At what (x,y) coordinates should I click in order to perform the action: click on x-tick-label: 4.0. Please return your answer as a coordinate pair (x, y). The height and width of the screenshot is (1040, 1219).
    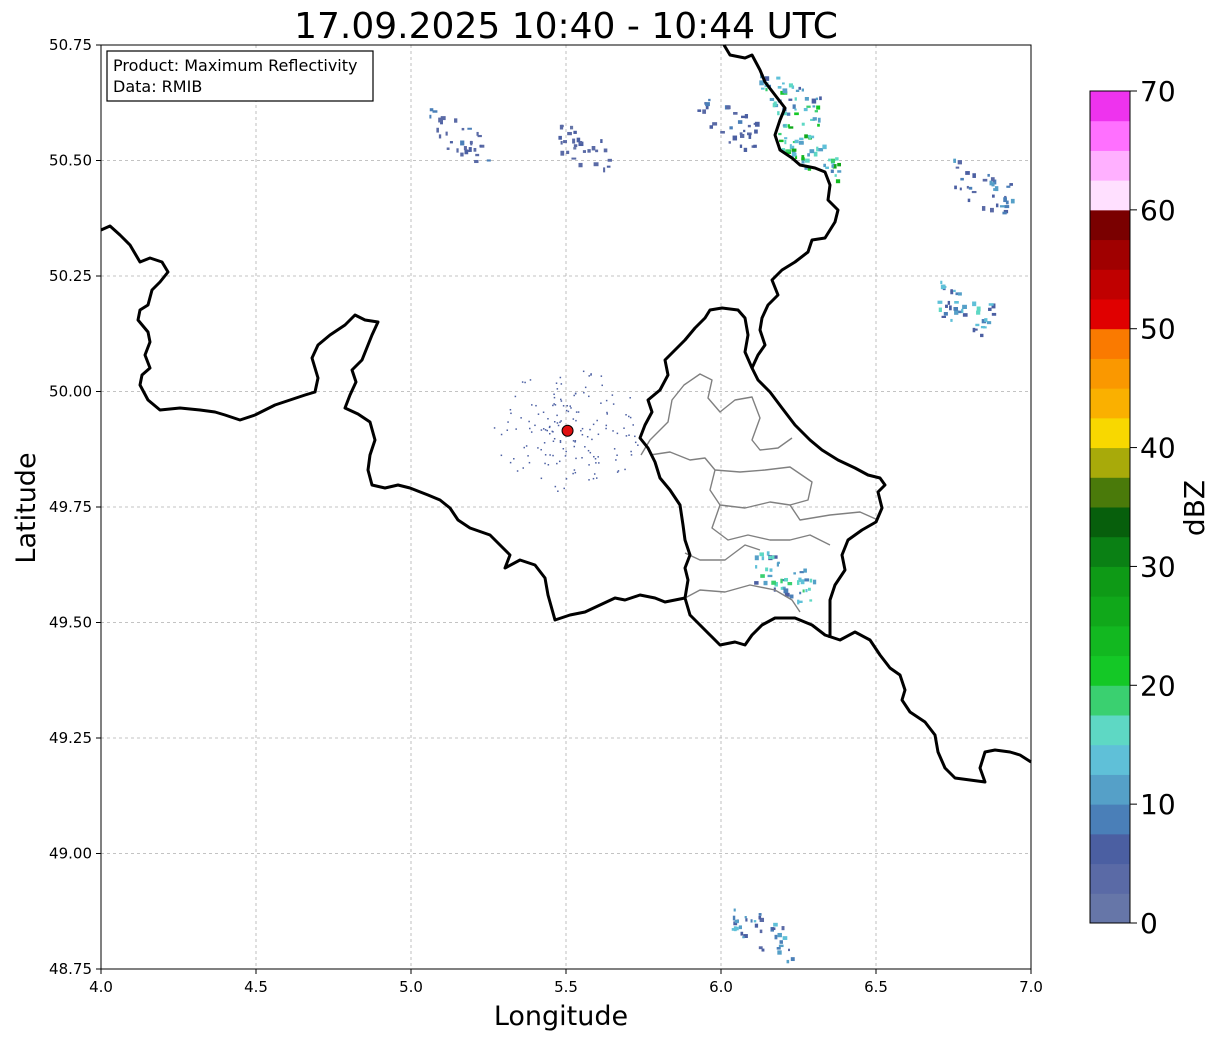
    Looking at the image, I should click on (101, 987).